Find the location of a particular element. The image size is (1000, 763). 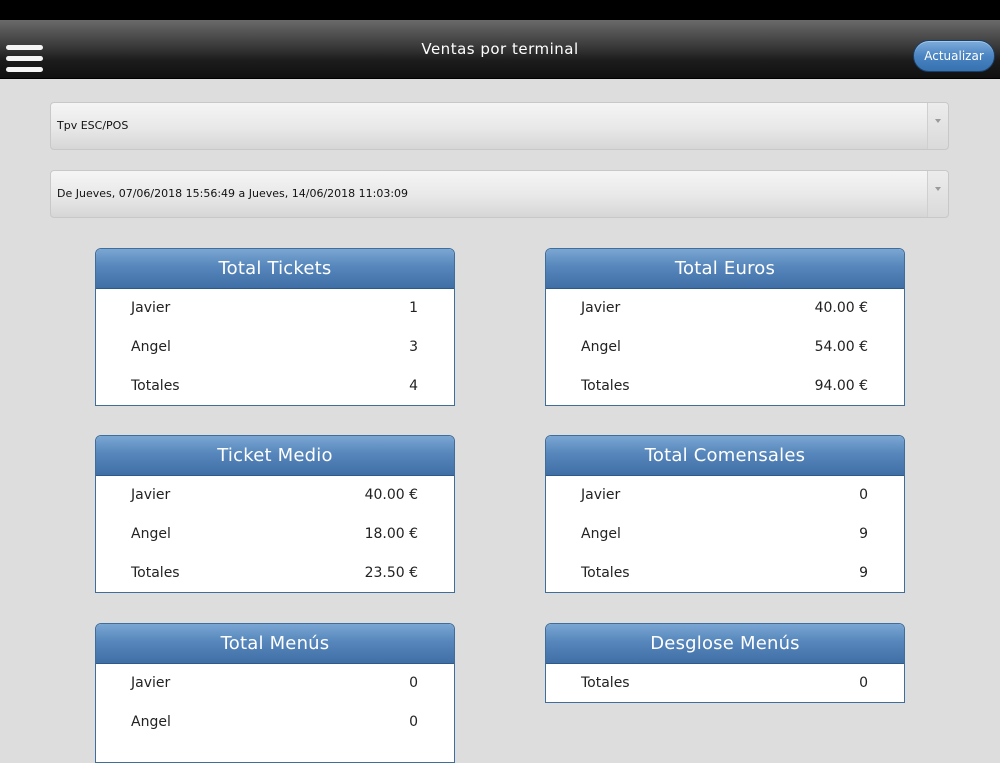

card-title: Total Tickets is located at coordinates (275, 269).